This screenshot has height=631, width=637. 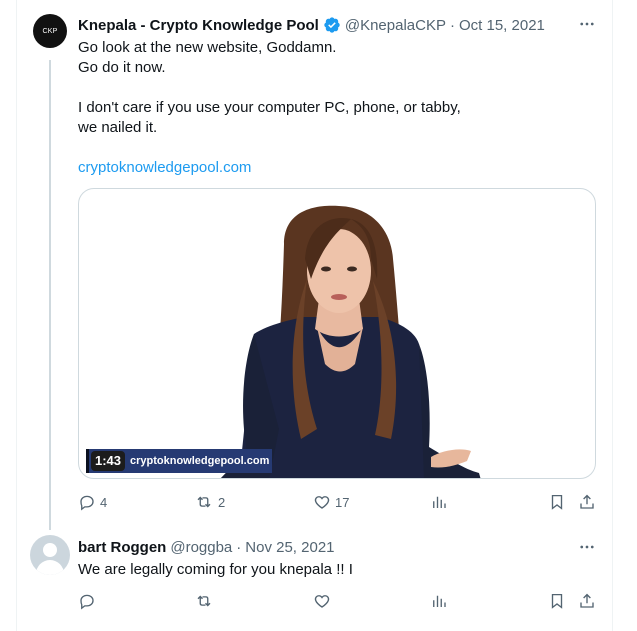 I want to click on video-duration-badge: 1:43, so click(x=108, y=461).